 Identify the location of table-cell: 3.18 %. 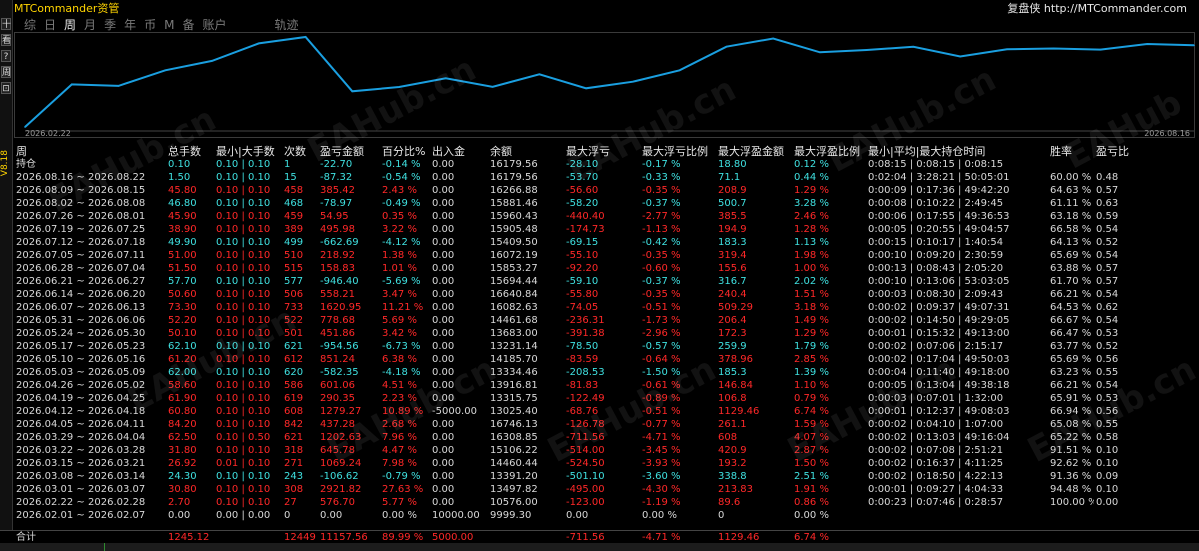
(811, 307).